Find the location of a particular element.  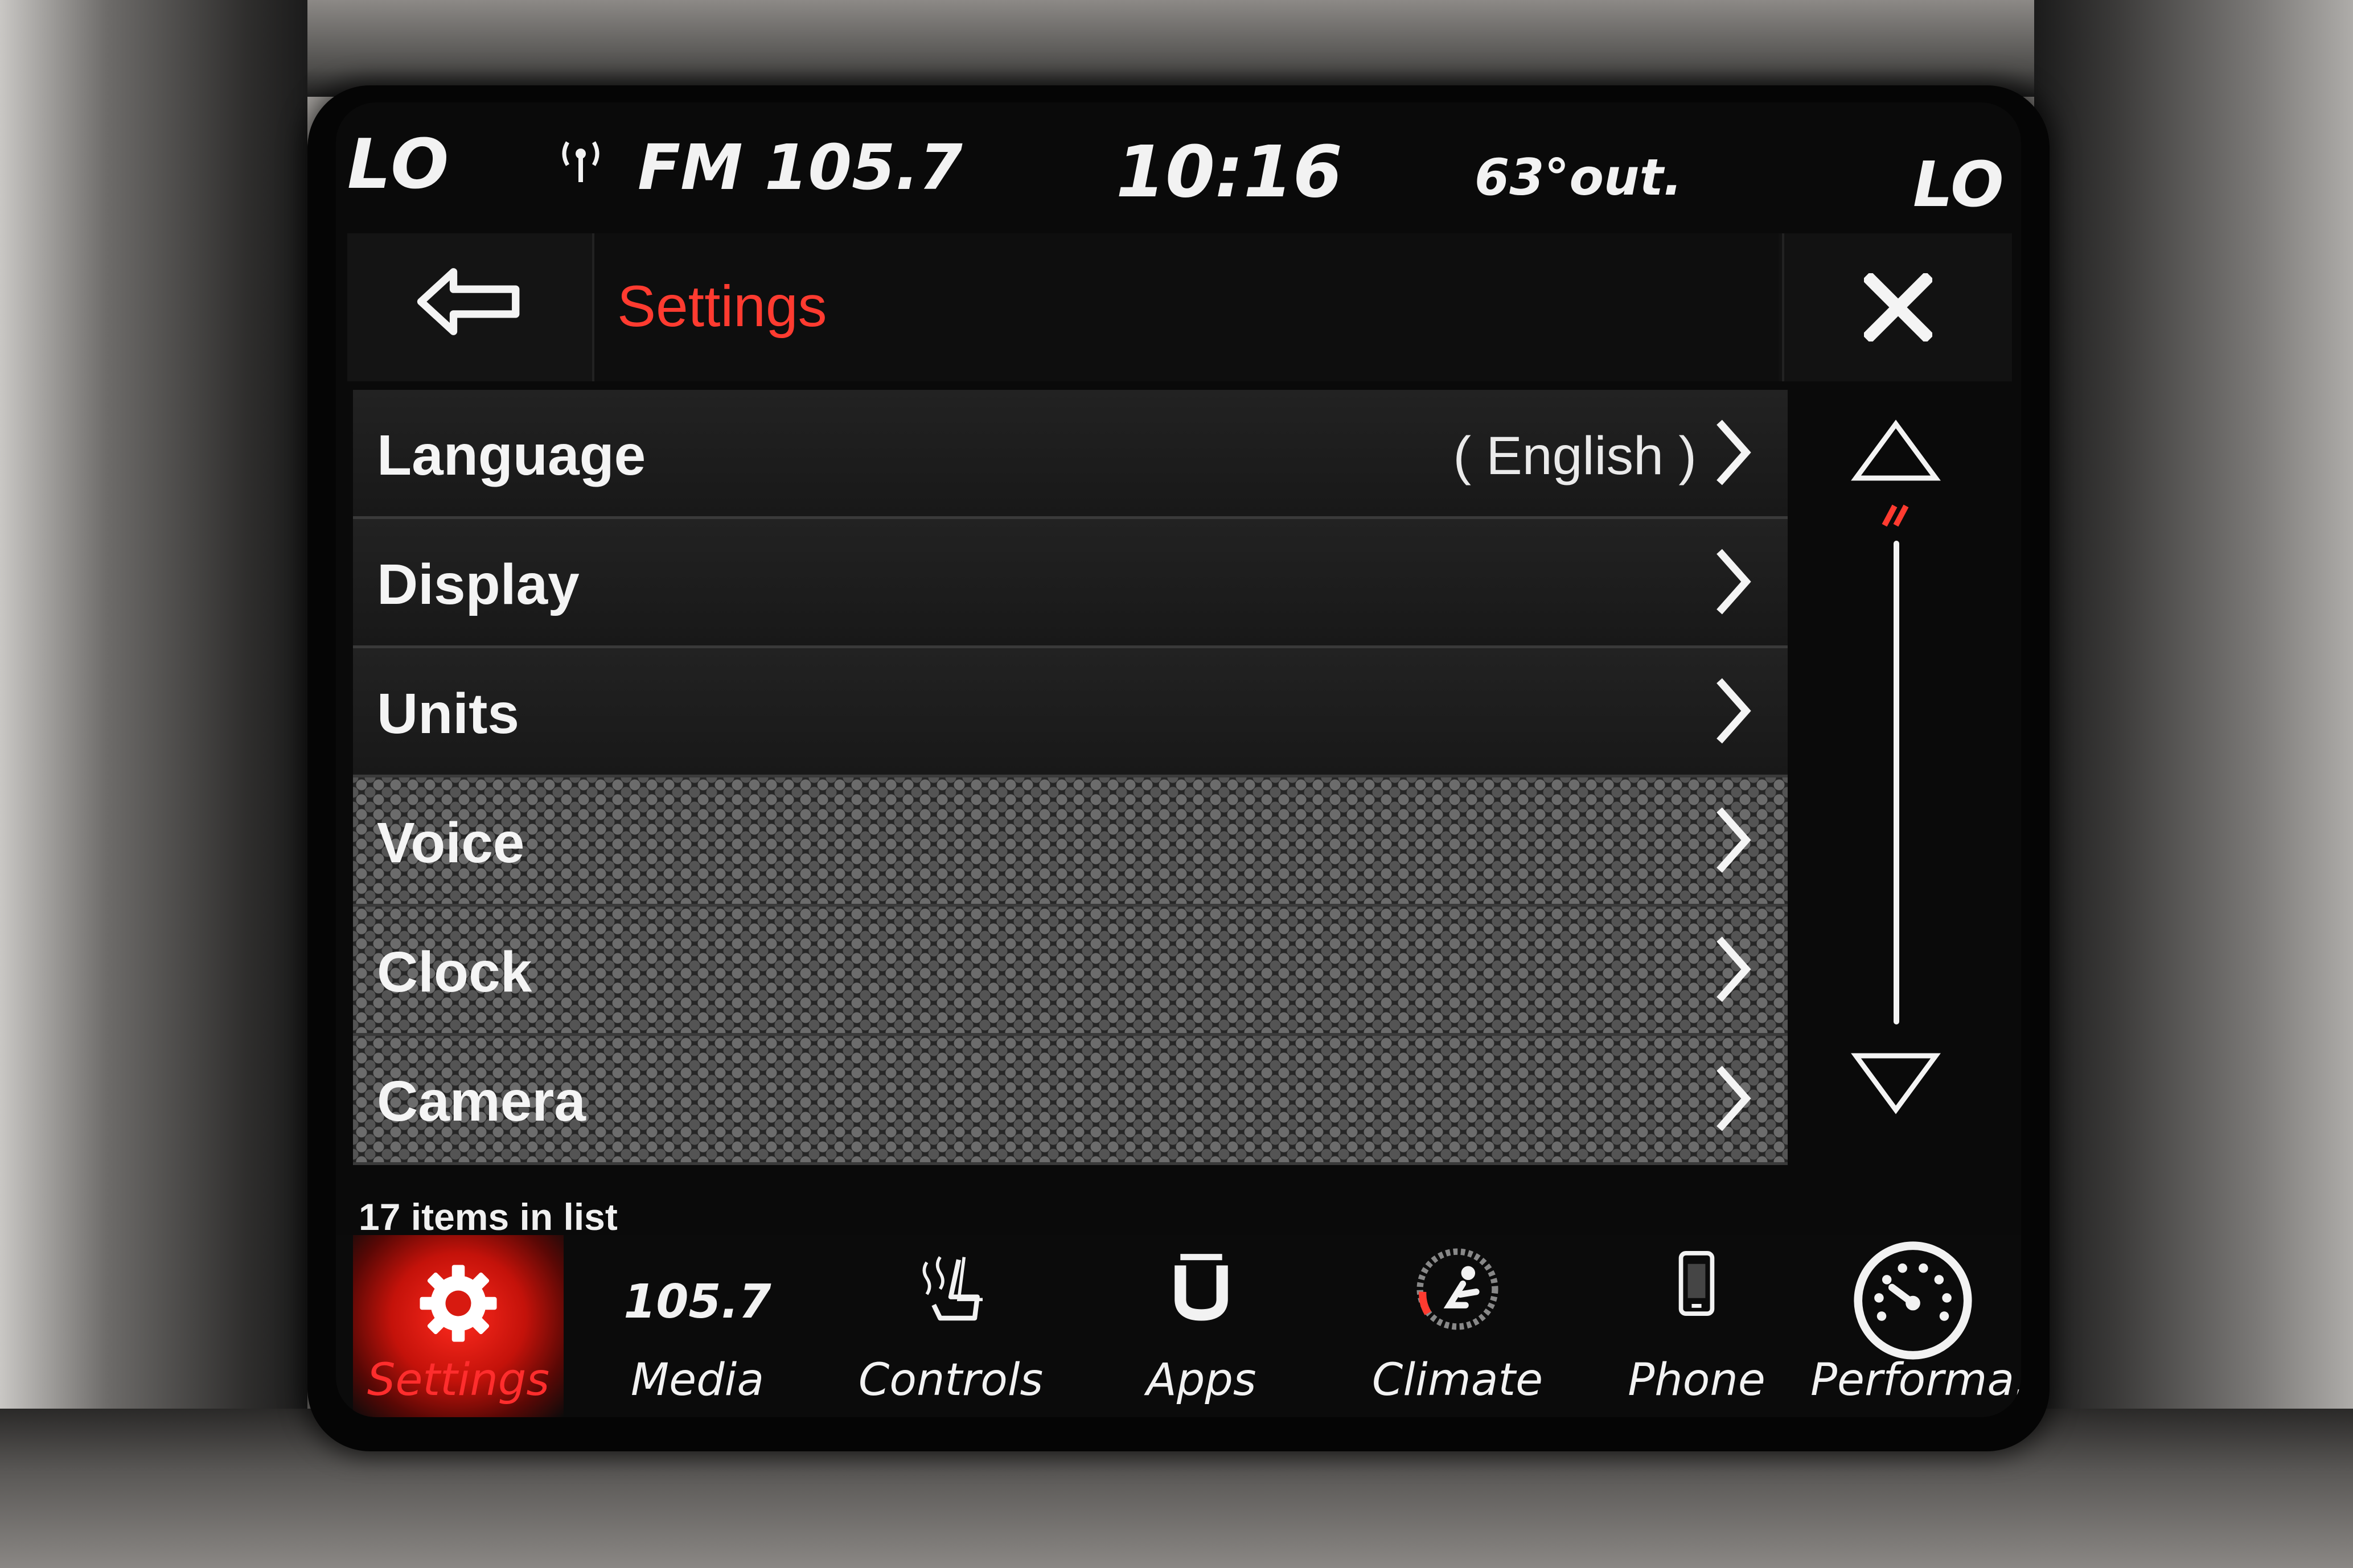

back-arrow-icon is located at coordinates (468, 301).